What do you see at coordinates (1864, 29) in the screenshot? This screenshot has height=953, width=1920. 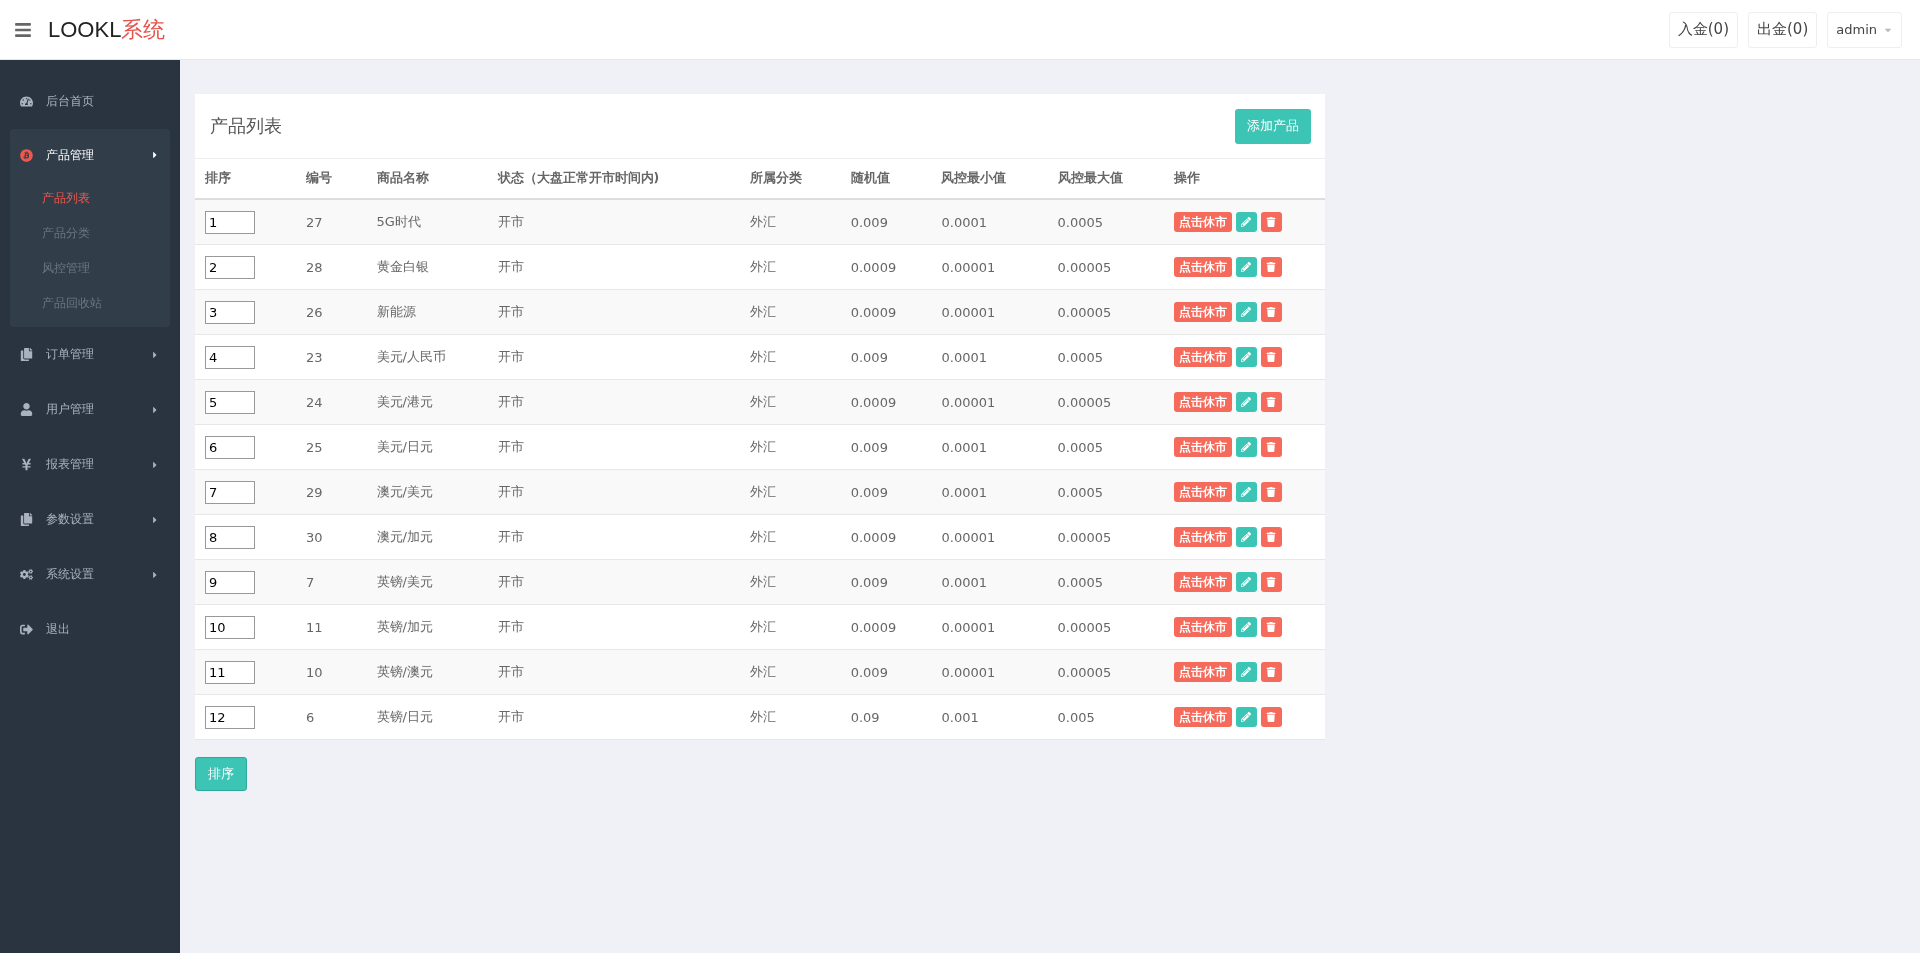 I see `user-dropdown: admin` at bounding box center [1864, 29].